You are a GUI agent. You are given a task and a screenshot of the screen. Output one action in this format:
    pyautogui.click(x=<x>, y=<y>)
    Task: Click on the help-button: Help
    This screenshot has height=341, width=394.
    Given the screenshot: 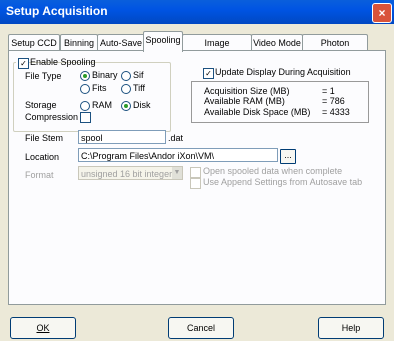 What is the action you would take?
    pyautogui.click(x=351, y=328)
    